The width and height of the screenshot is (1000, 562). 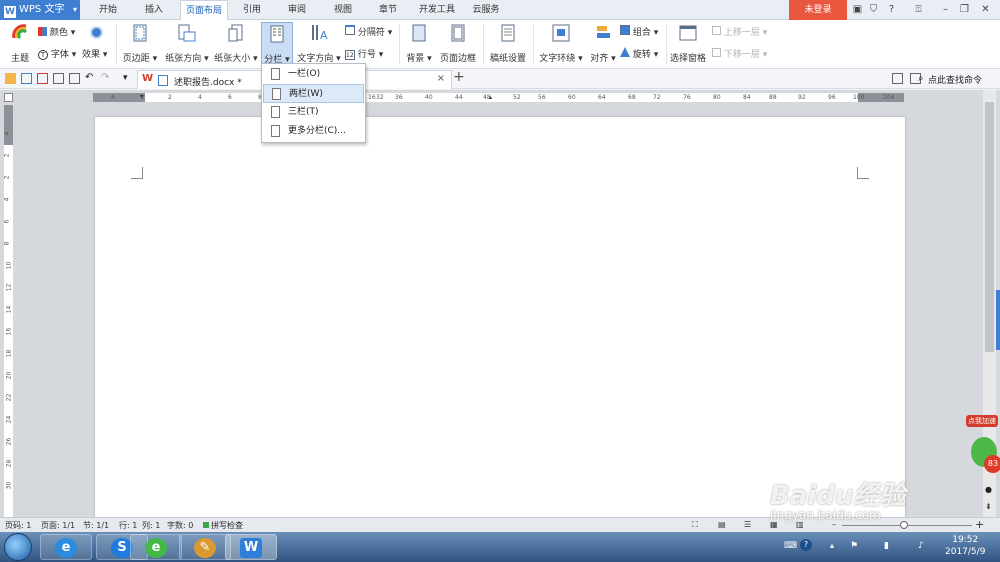 I want to click on taskbar-ie: e, so click(x=66, y=547).